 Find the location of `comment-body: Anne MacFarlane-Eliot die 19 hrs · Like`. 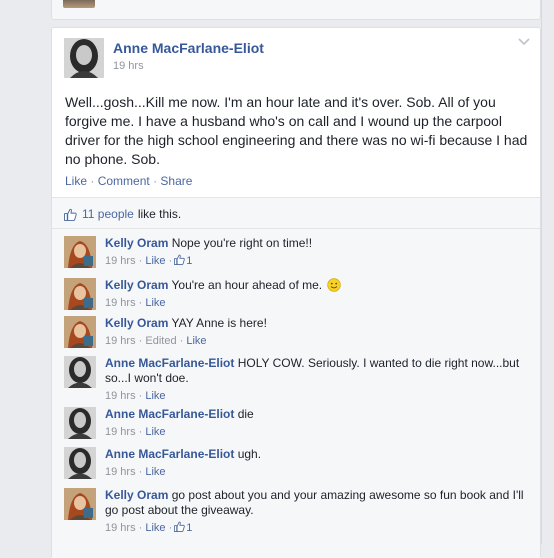

comment-body: Anne MacFarlane-Eliot die 19 hrs · Like is located at coordinates (315, 423).